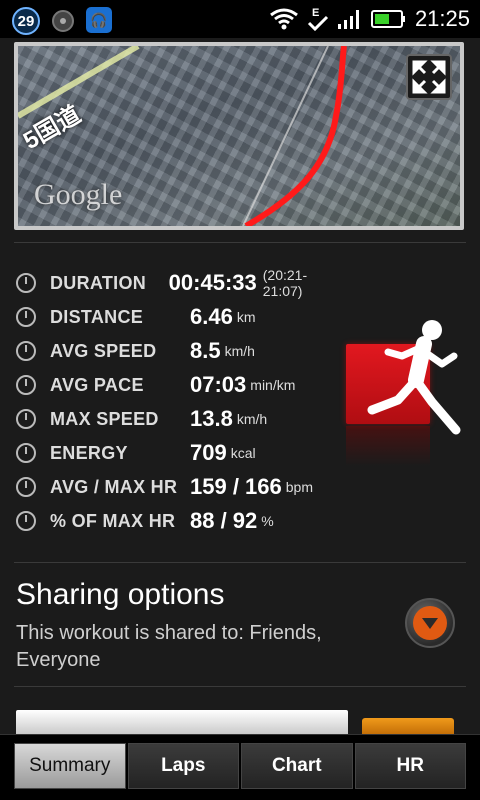 The image size is (480, 800). I want to click on stat-unit: kcal, so click(243, 453).